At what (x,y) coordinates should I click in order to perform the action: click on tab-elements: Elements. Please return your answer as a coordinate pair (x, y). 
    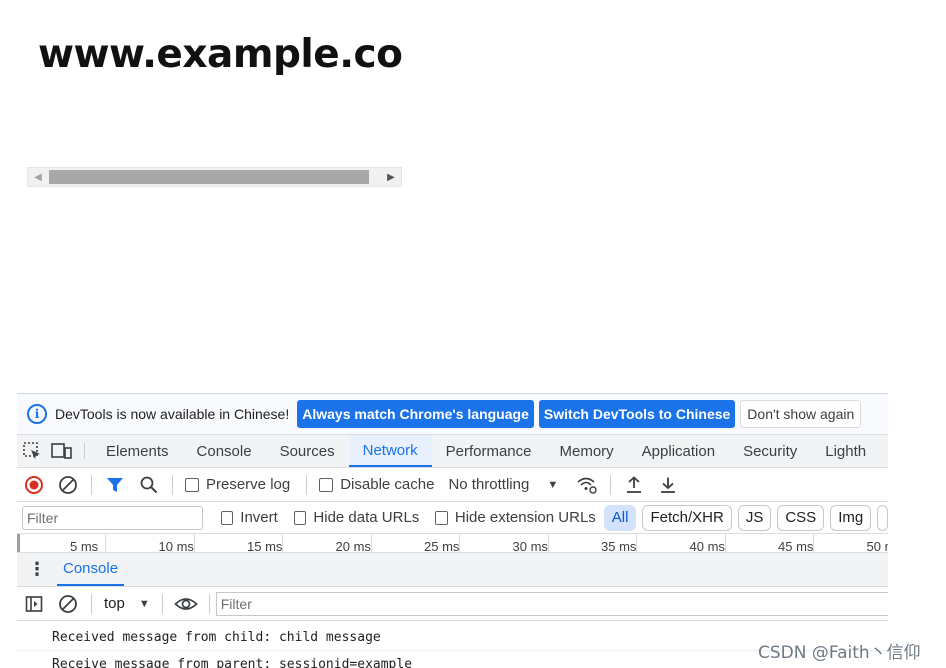
    Looking at the image, I should click on (137, 451).